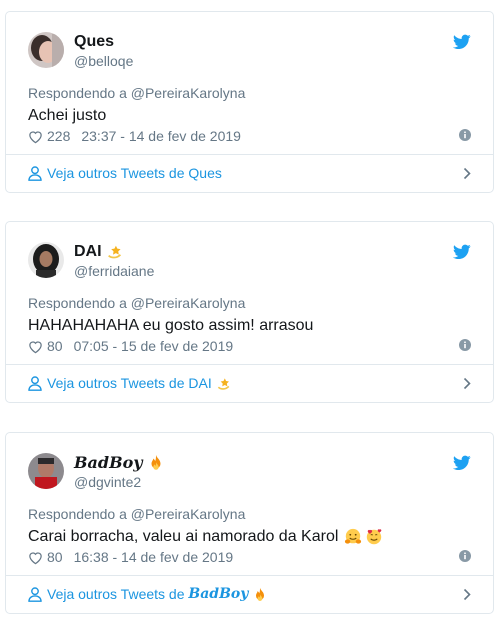 This screenshot has width=500, height=623. Describe the element at coordinates (249, 173) in the screenshot. I see `see-more-tweets-row: Veja outros Tweets de Ques` at that location.